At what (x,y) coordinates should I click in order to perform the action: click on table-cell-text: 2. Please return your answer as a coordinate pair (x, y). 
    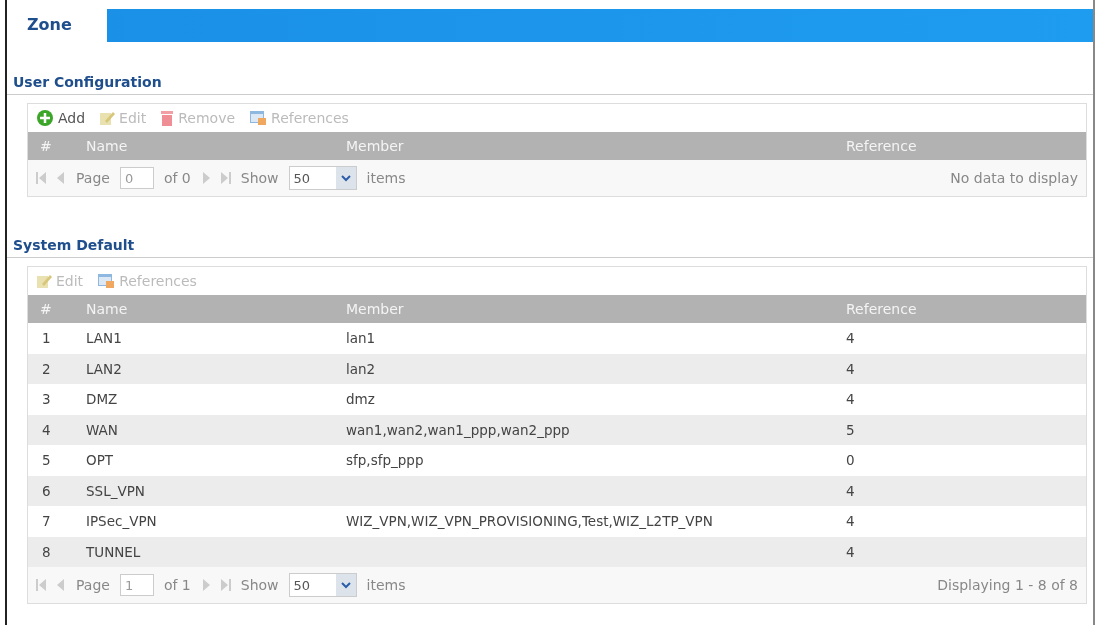
    Looking at the image, I should click on (46, 368).